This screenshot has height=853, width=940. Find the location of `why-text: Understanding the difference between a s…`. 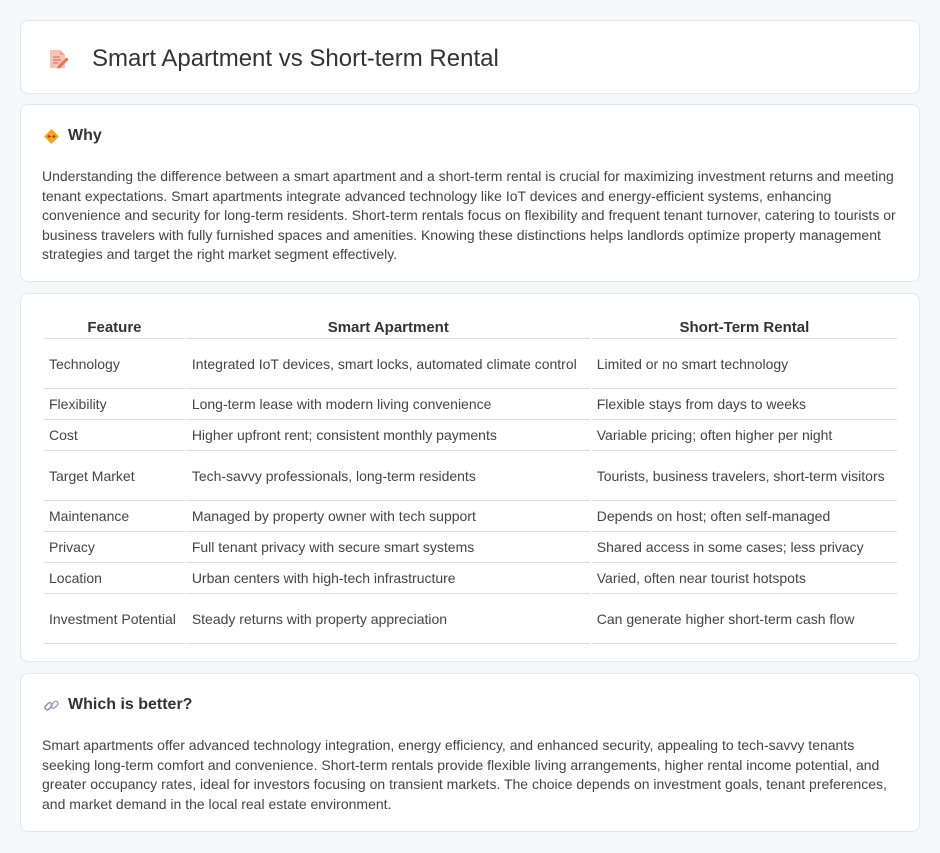

why-text: Understanding the difference between a s… is located at coordinates (469, 215).